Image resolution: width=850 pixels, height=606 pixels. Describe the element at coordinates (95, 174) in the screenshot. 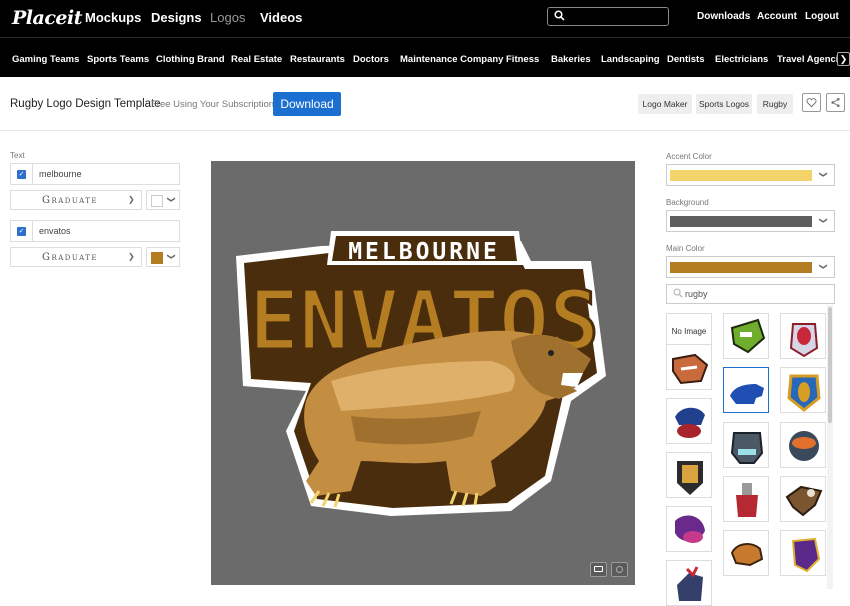

I see `text-field-1: ✓ melbourne` at that location.